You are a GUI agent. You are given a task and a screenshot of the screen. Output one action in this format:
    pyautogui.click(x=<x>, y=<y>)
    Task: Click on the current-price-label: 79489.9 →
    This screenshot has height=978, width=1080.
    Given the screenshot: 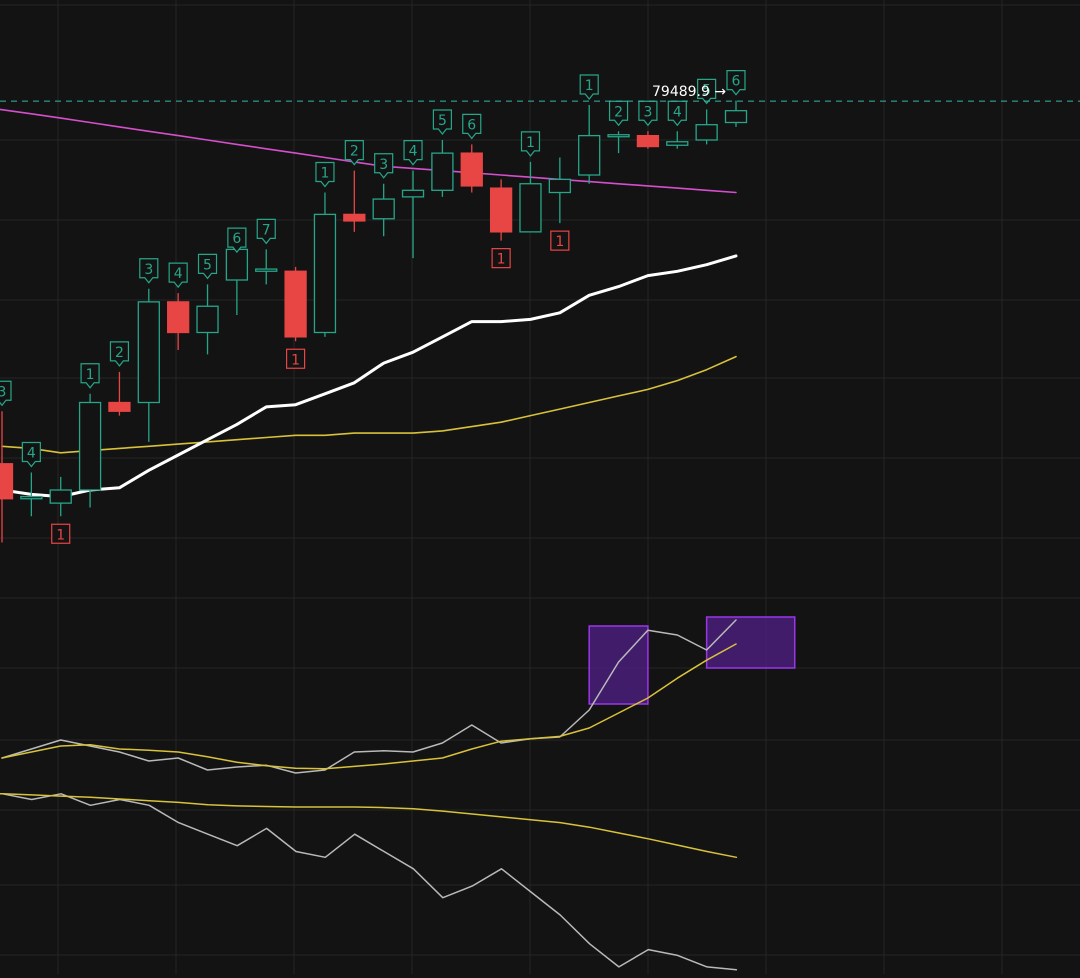 What is the action you would take?
    pyautogui.click(x=689, y=92)
    